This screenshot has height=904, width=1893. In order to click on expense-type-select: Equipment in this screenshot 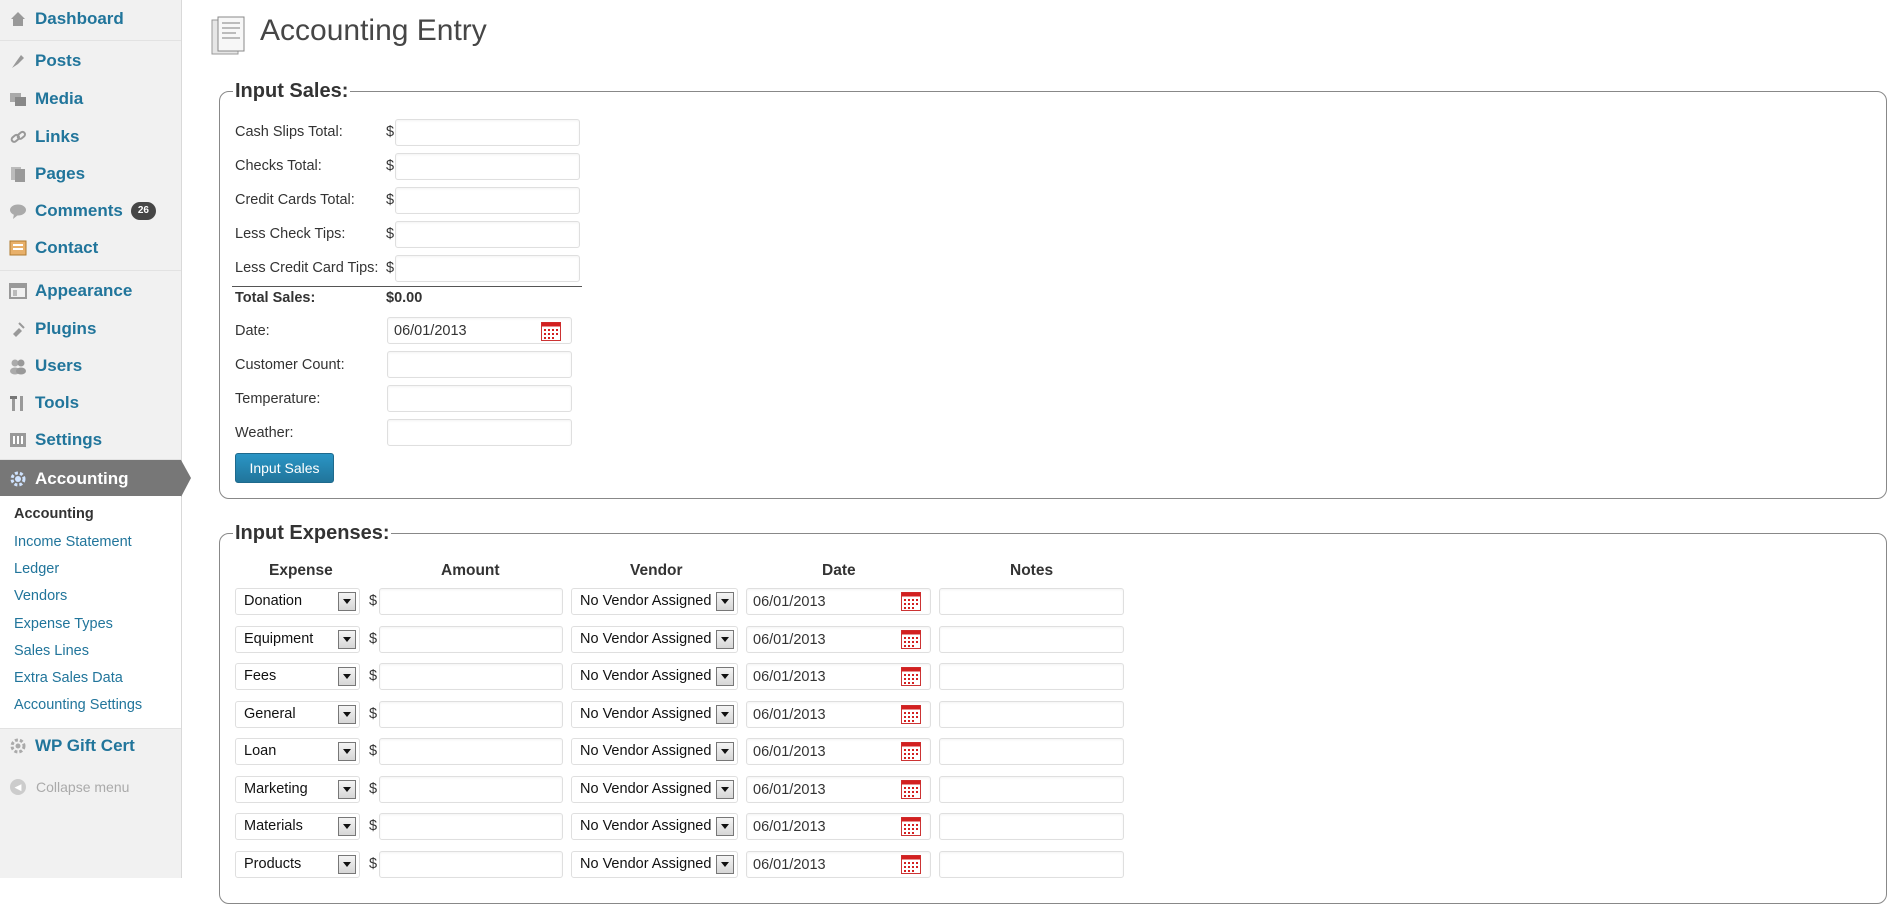, I will do `click(297, 639)`.